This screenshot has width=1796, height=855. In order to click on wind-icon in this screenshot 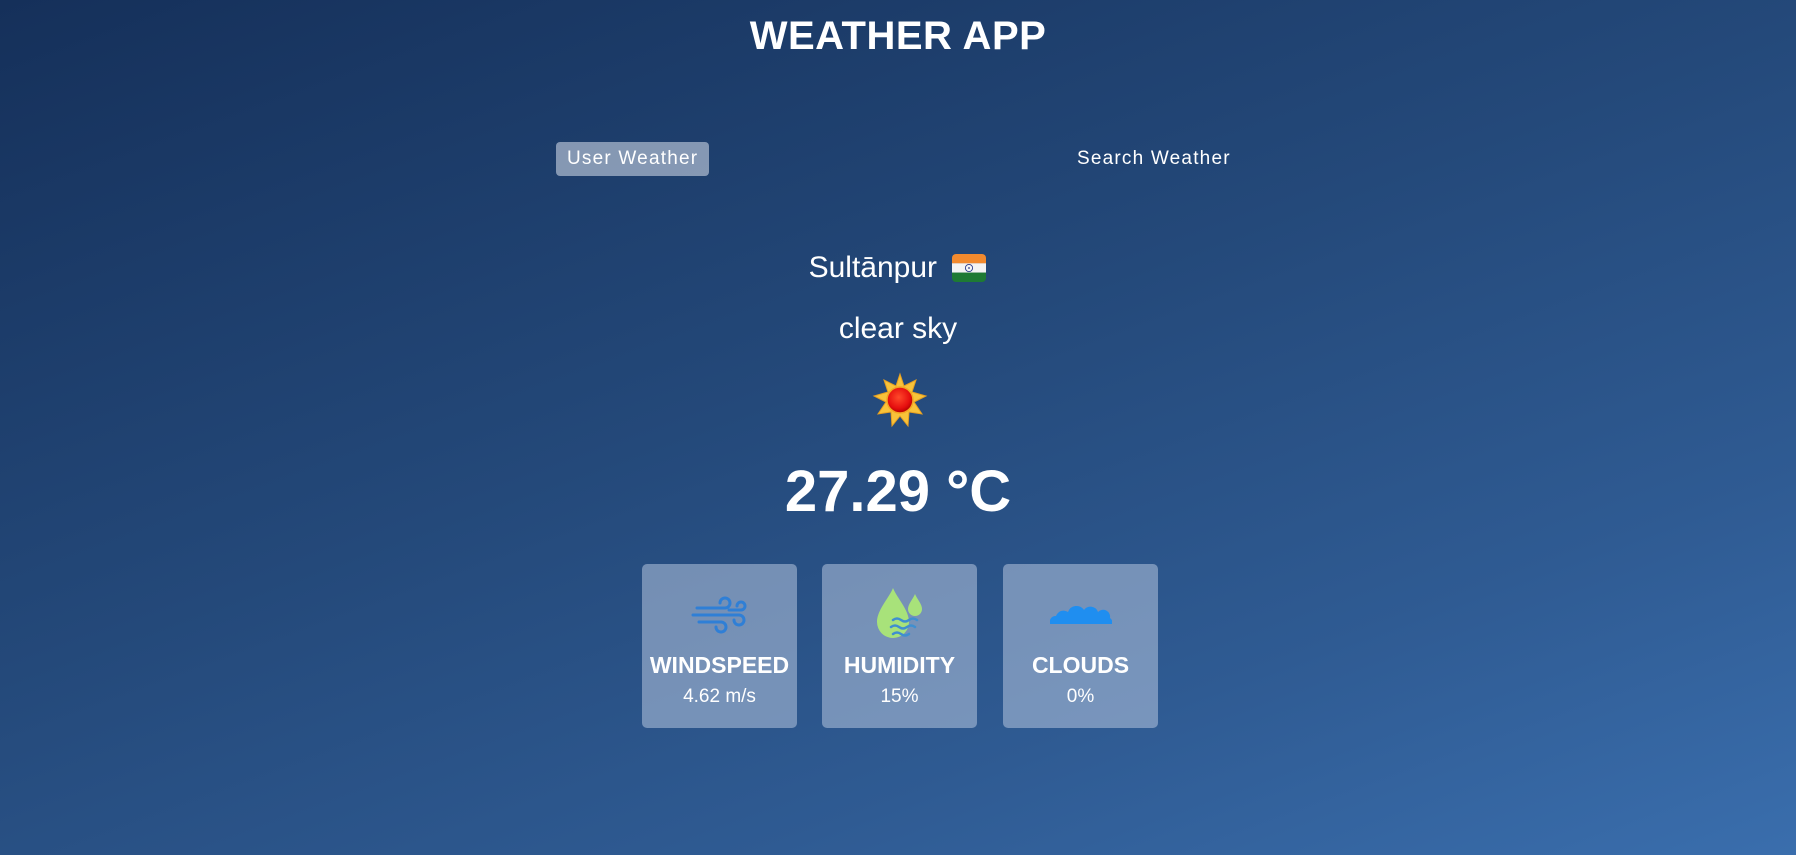, I will do `click(720, 615)`.